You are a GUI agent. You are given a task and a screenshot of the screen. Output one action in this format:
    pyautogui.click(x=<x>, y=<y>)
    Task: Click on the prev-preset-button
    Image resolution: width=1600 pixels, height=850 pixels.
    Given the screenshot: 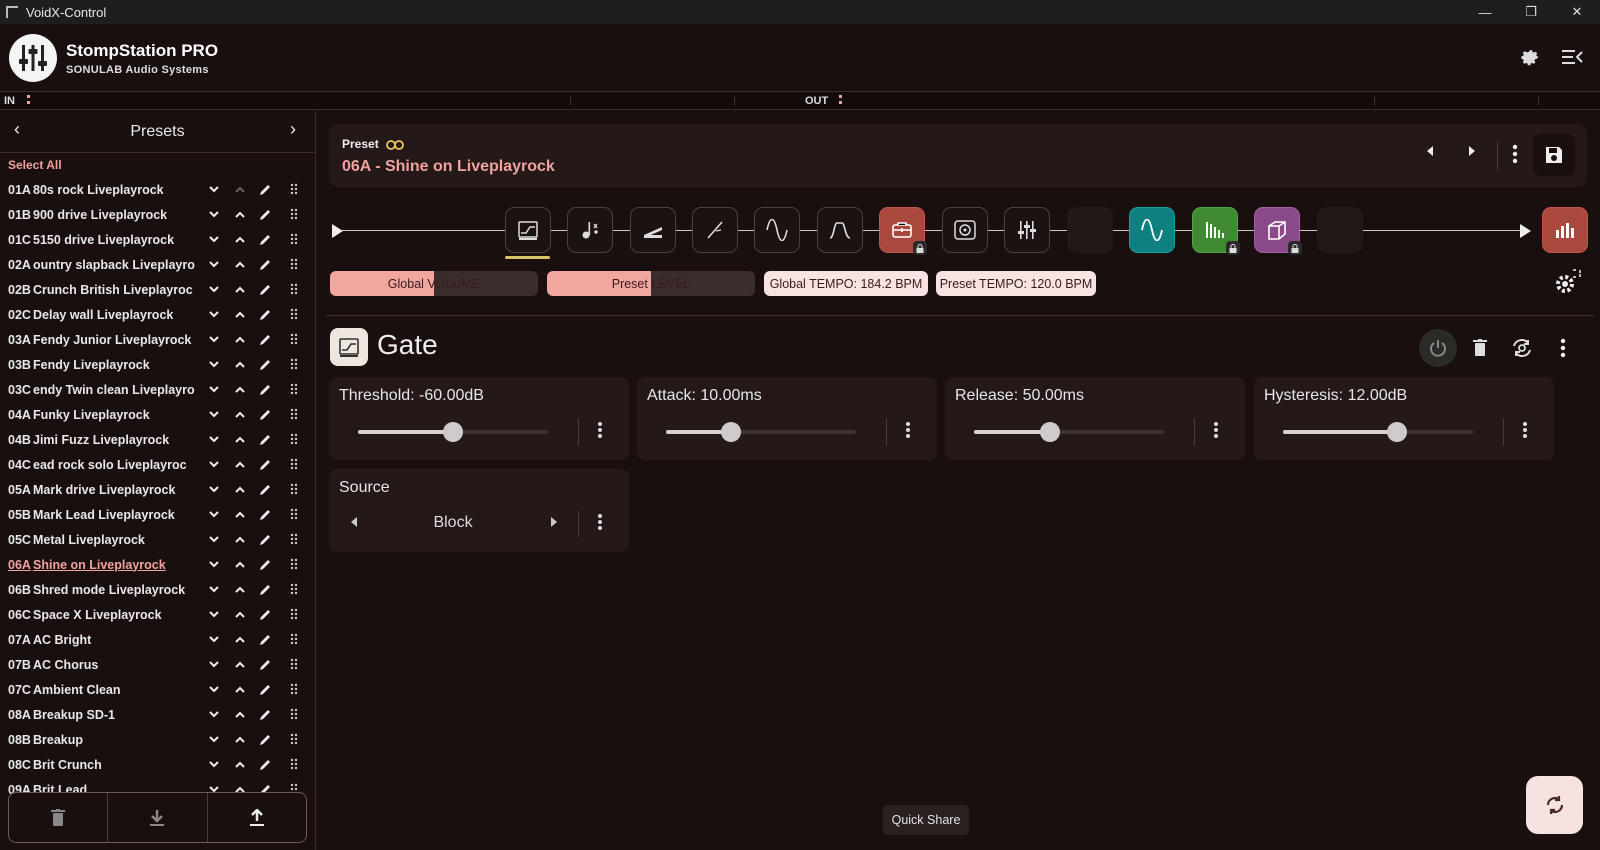 What is the action you would take?
    pyautogui.click(x=1430, y=152)
    